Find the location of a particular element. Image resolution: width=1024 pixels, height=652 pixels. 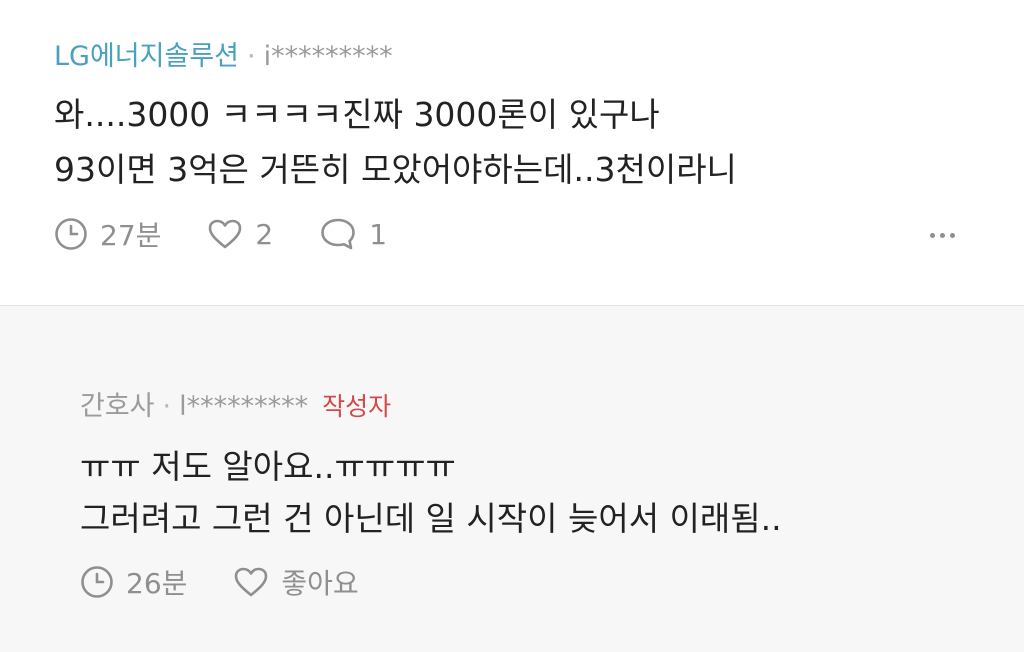

speech-bubble-icon is located at coordinates (338, 234).